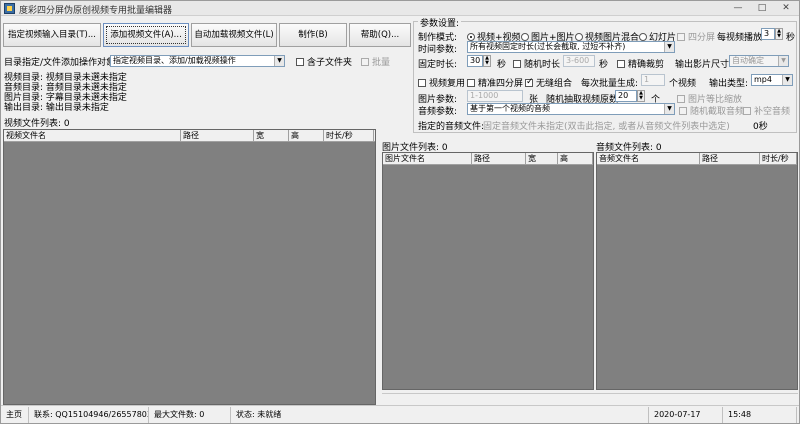  I want to click on video-reuse-checkbox: 视频复用, so click(441, 82).